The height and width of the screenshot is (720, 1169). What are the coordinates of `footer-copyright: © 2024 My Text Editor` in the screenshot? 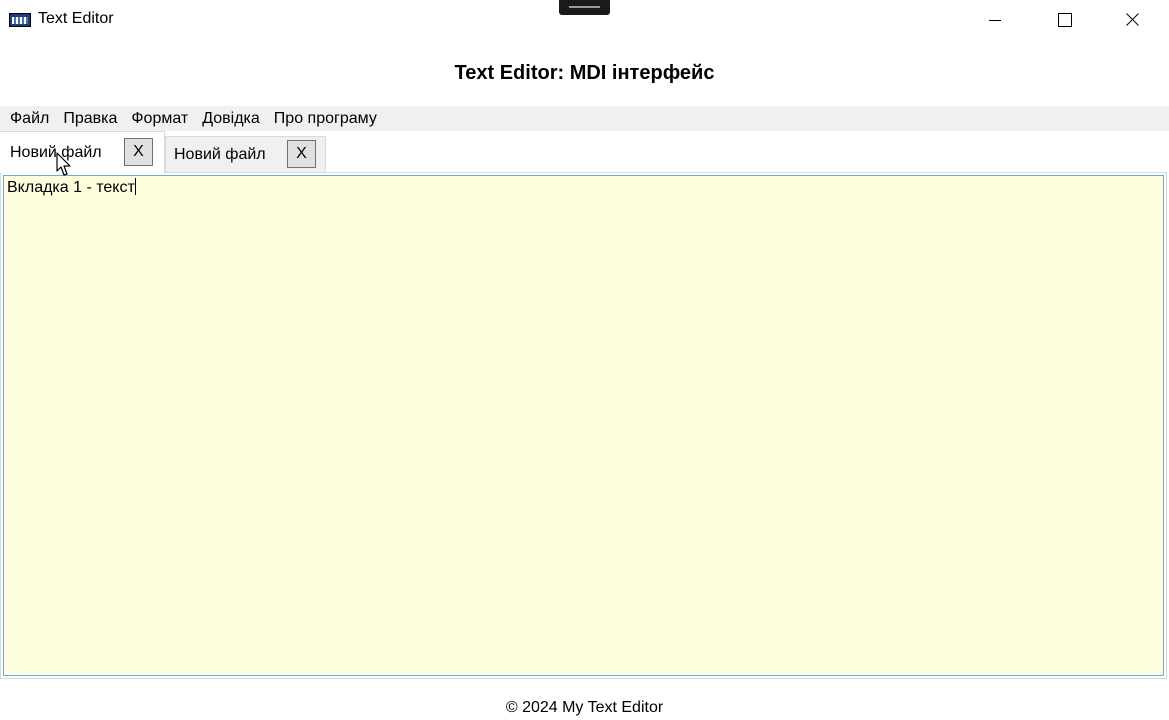 It's located at (584, 707).